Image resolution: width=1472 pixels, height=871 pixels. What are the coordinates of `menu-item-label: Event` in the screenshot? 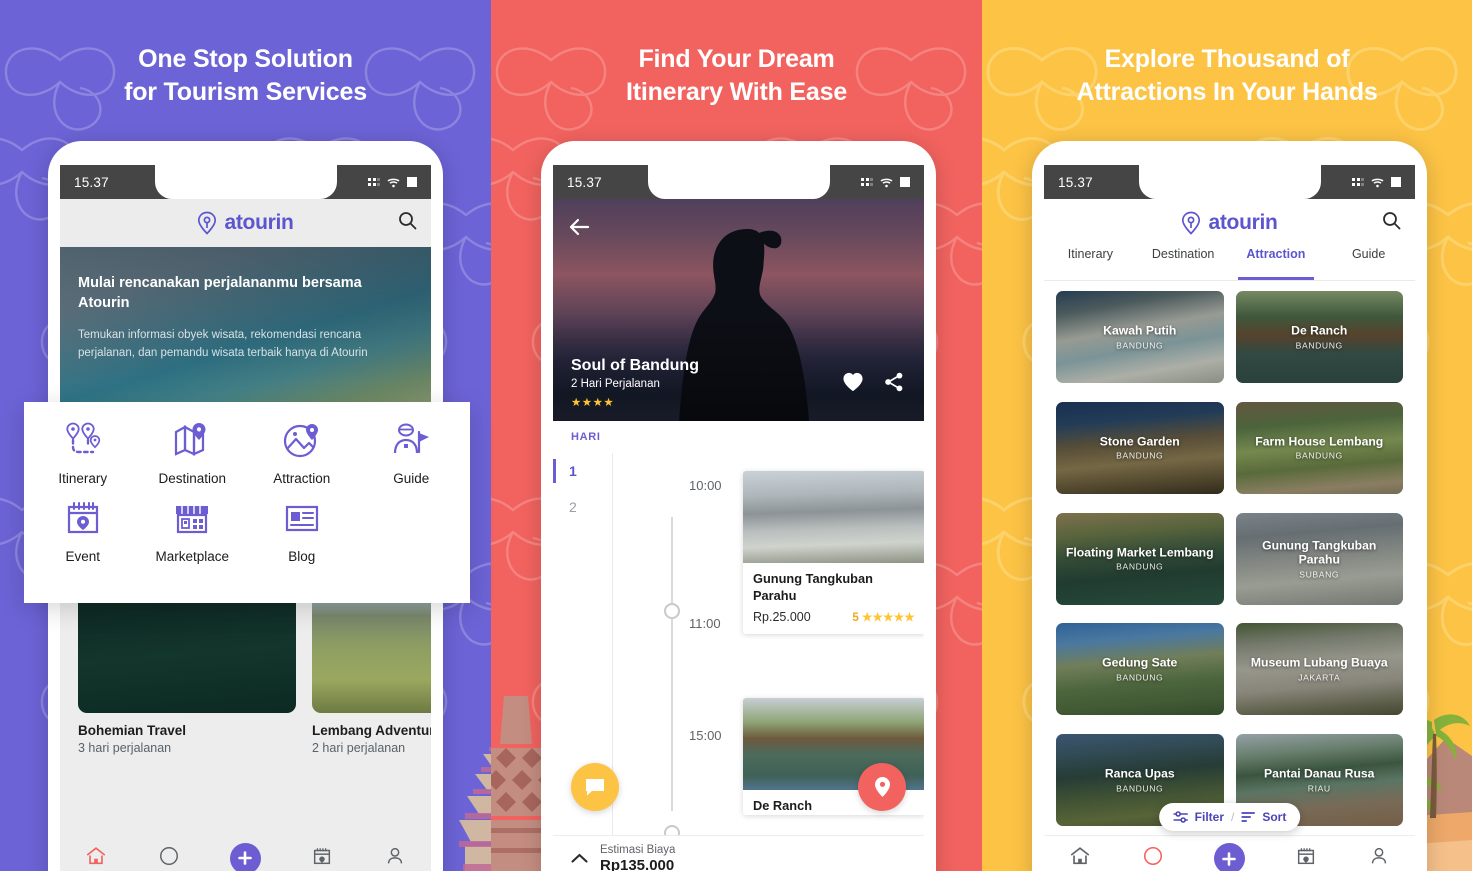 It's located at (83, 556).